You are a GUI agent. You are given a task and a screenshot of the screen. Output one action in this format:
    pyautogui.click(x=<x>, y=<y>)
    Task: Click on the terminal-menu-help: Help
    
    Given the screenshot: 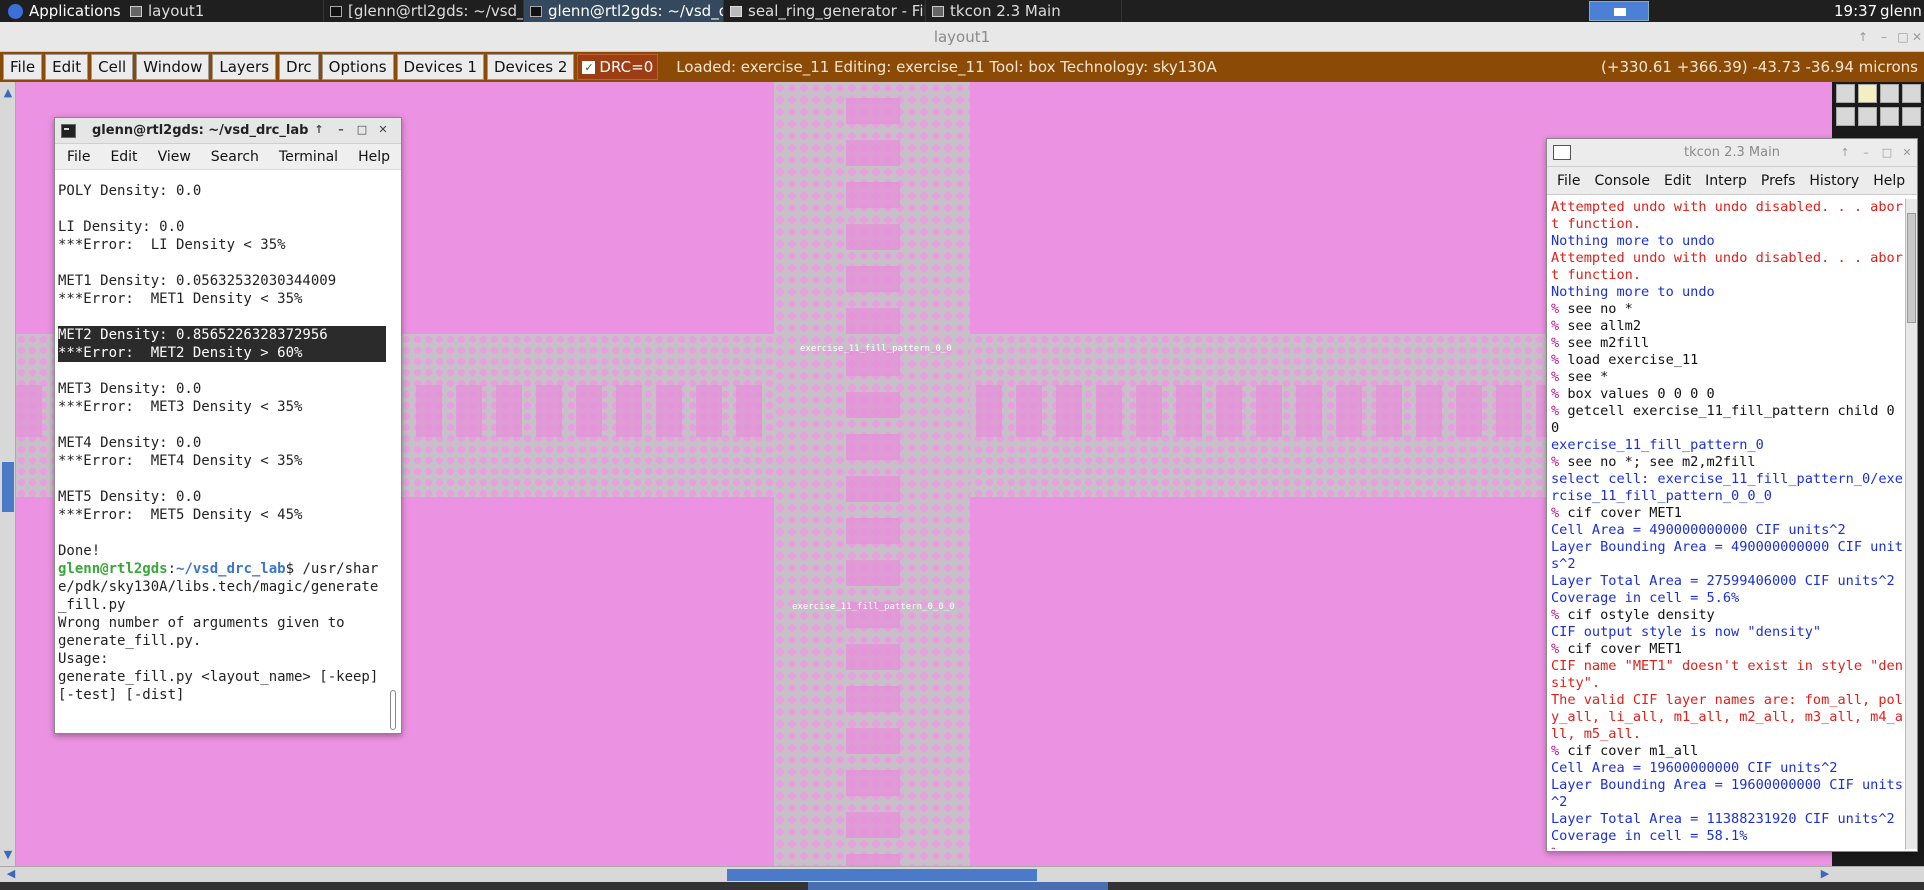 What is the action you would take?
    pyautogui.click(x=374, y=157)
    